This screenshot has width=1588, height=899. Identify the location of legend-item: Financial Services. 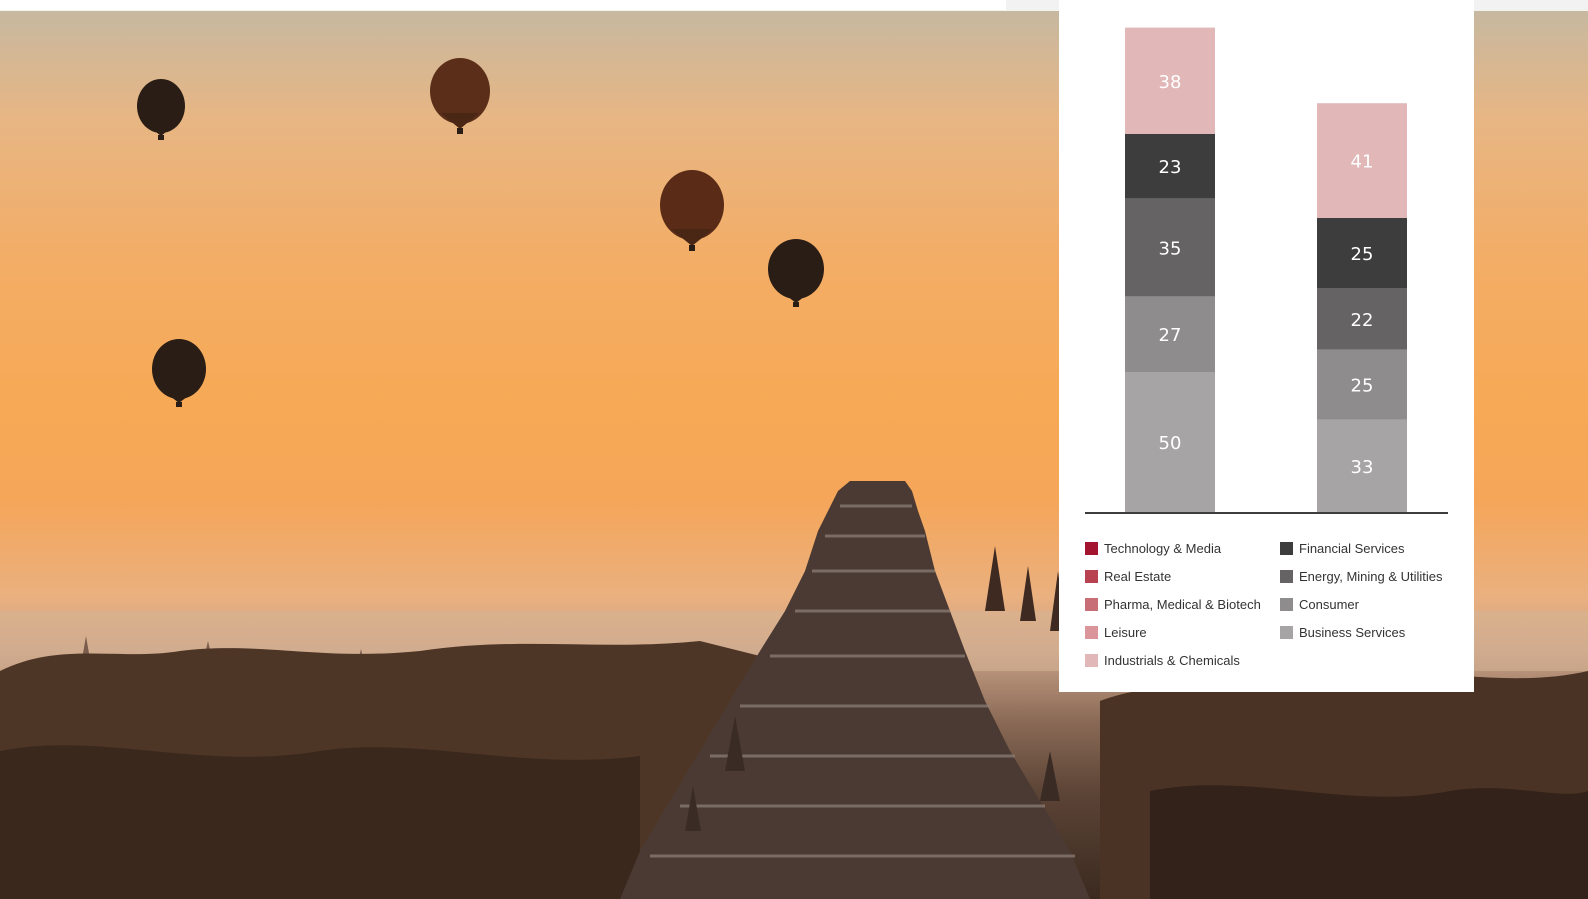
(1361, 548).